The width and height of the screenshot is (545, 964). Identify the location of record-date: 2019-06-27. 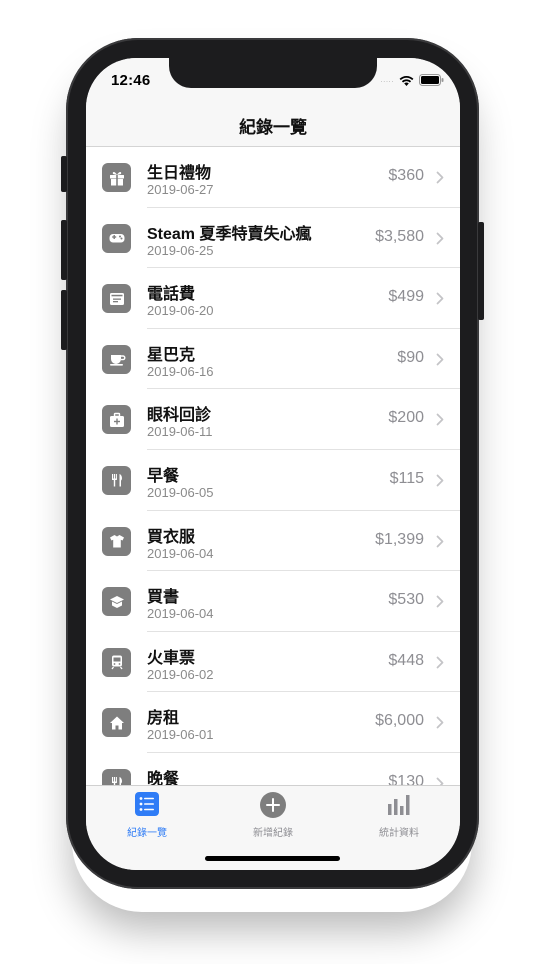
(180, 189).